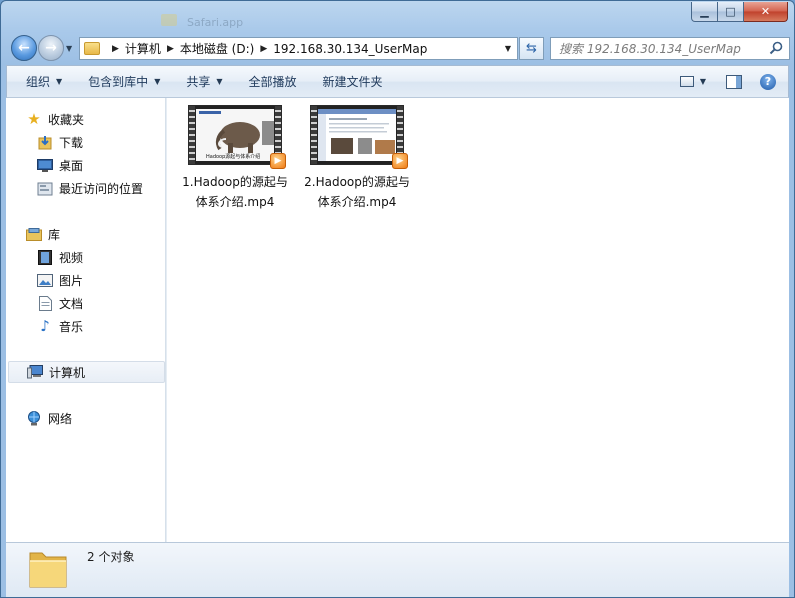 This screenshot has width=795, height=598. What do you see at coordinates (111, 557) in the screenshot?
I see `item-count: 2 个对象` at bounding box center [111, 557].